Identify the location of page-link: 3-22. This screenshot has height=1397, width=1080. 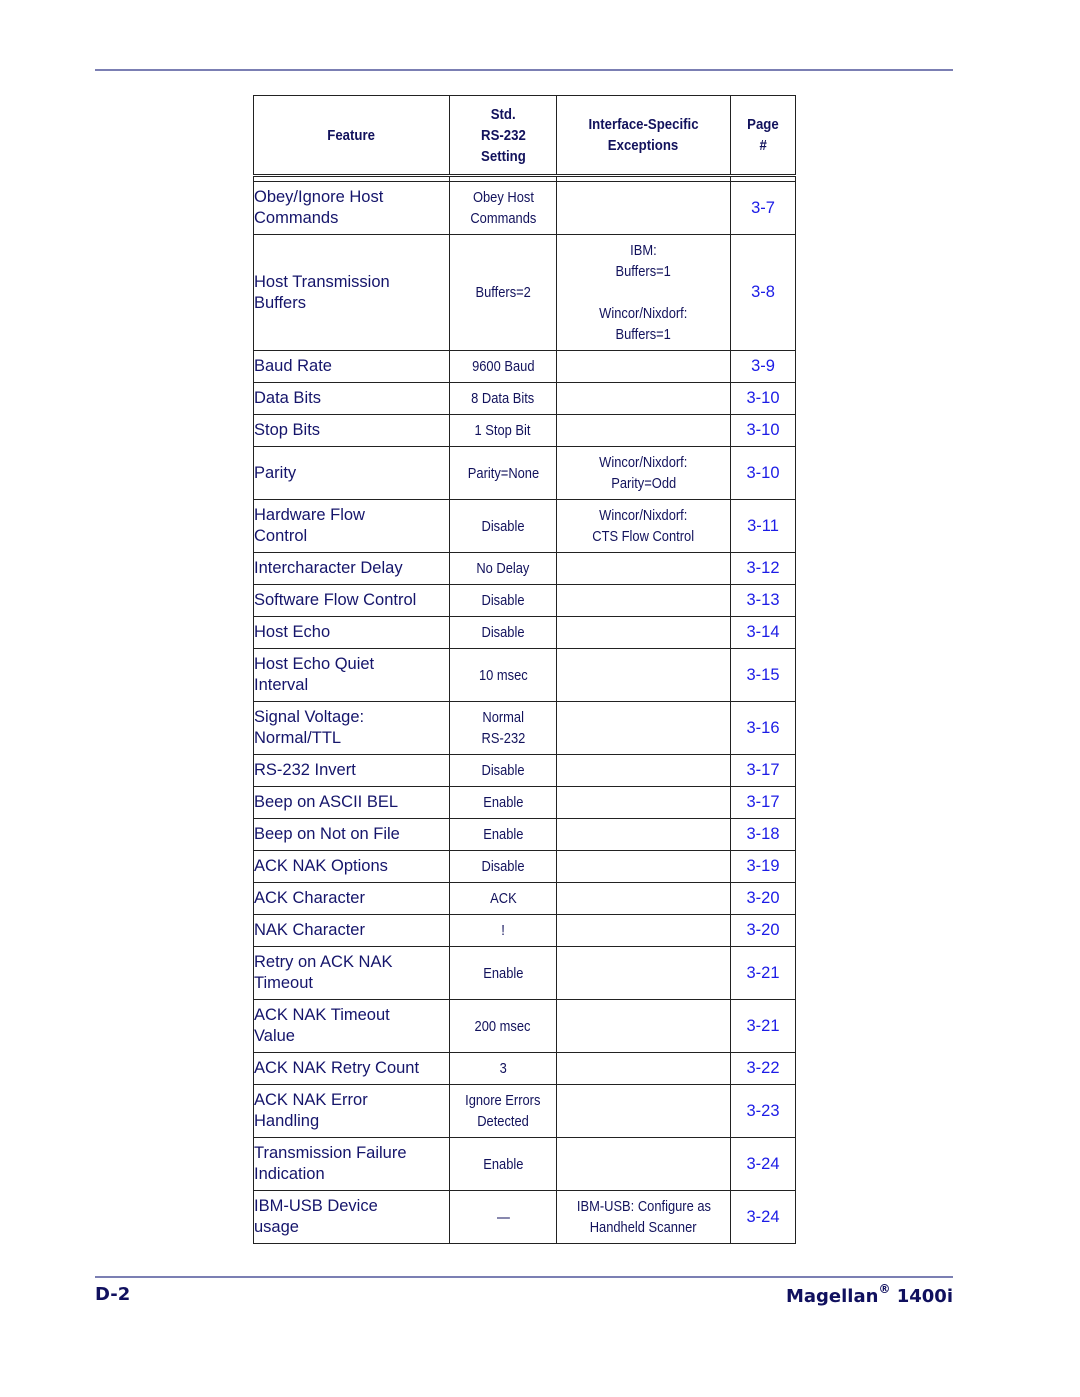
(762, 1068).